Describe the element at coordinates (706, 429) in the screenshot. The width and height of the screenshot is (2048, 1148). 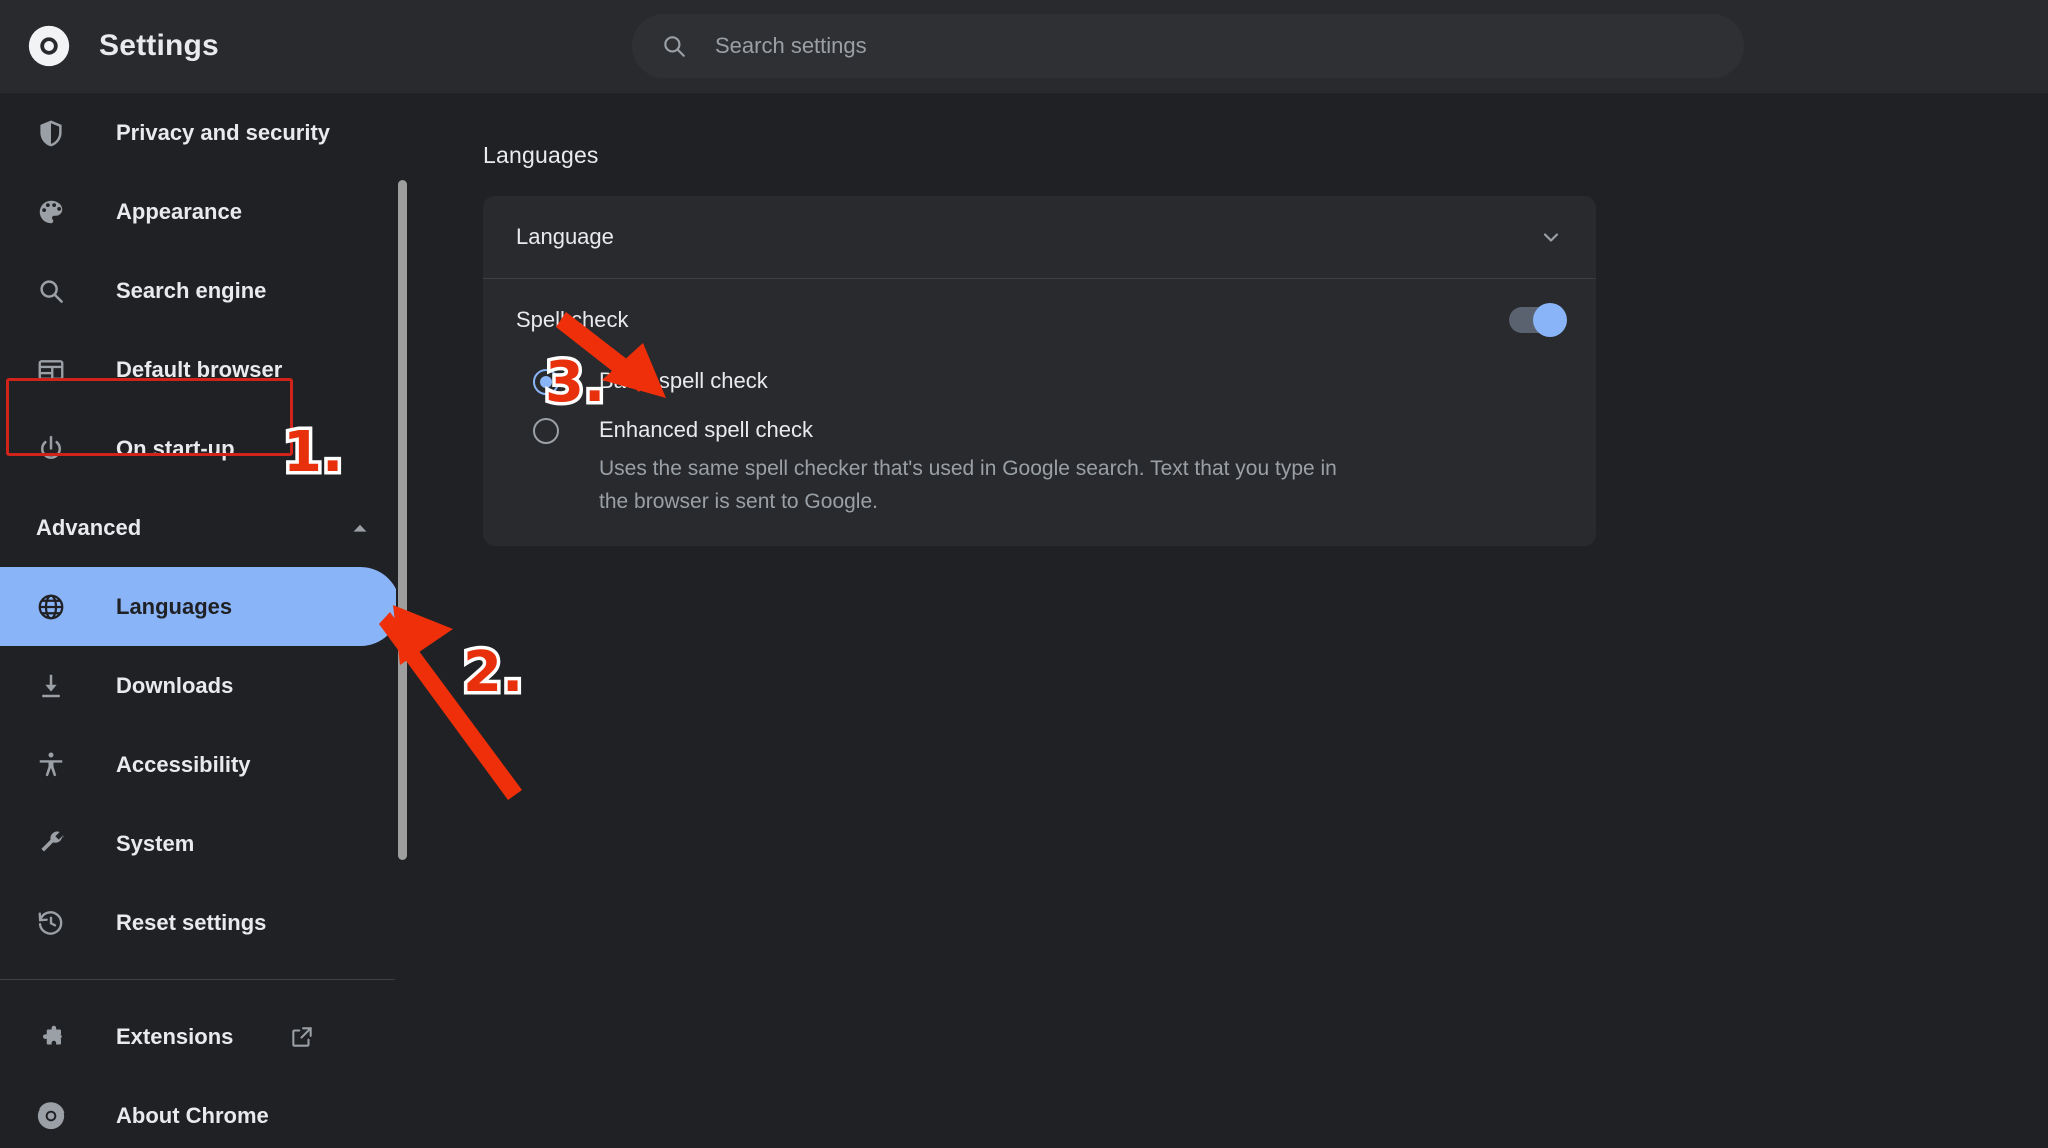
I see `radio-label: Enhanced spell check` at that location.